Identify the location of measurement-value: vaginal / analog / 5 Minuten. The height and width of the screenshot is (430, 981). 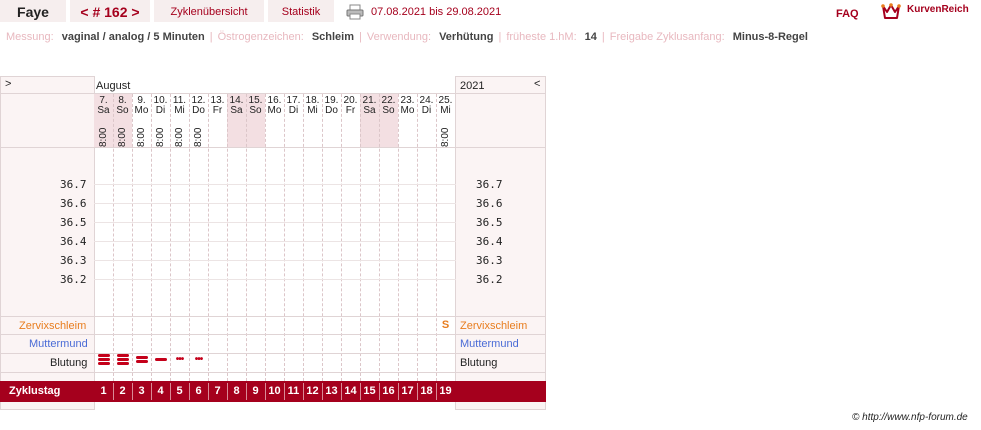
(133, 37).